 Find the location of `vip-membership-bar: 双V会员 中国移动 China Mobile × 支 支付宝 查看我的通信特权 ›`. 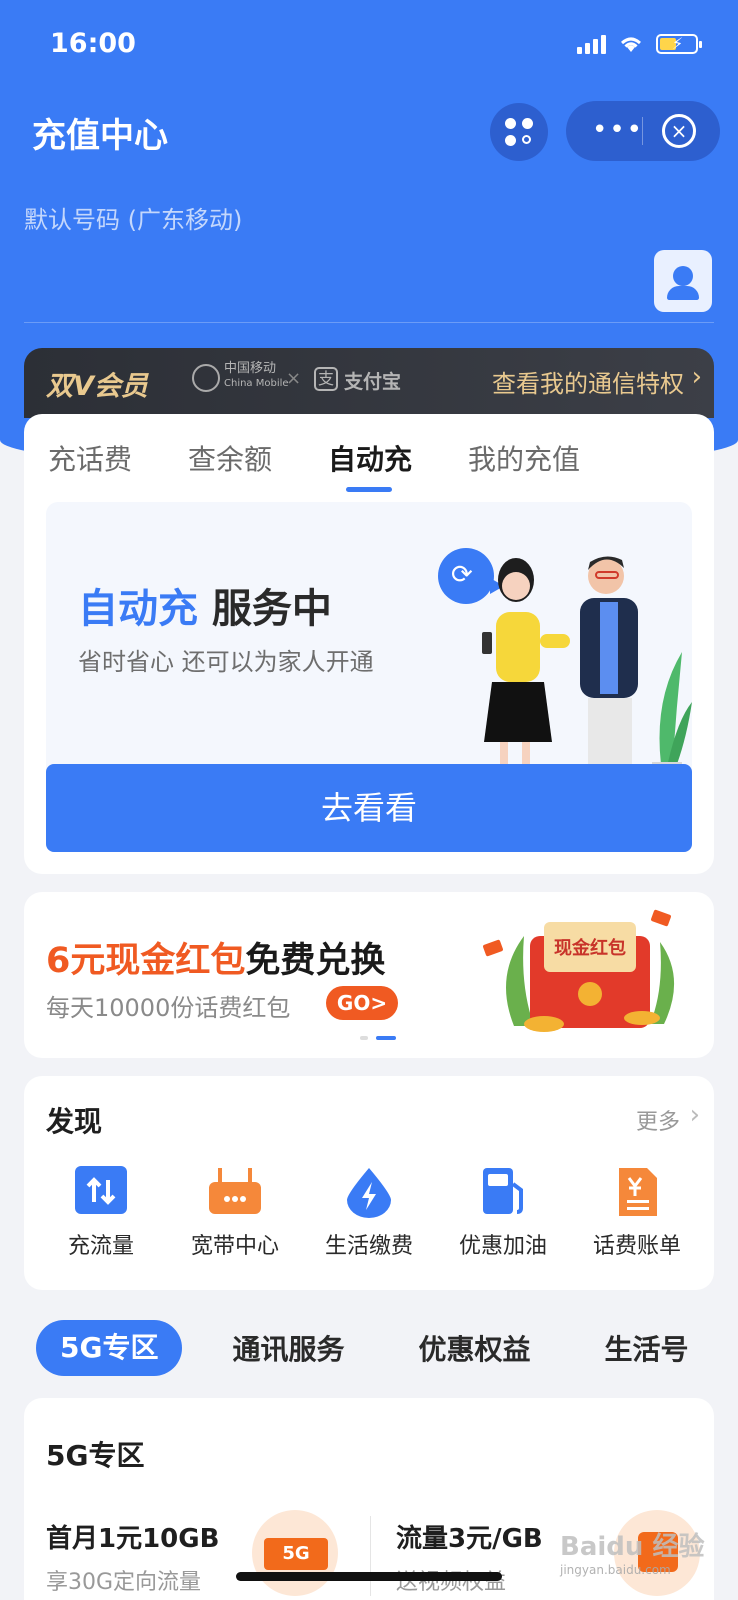

vip-membership-bar: 双V会员 中国移动 China Mobile × 支 支付宝 查看我的通信特权 › is located at coordinates (369, 383).